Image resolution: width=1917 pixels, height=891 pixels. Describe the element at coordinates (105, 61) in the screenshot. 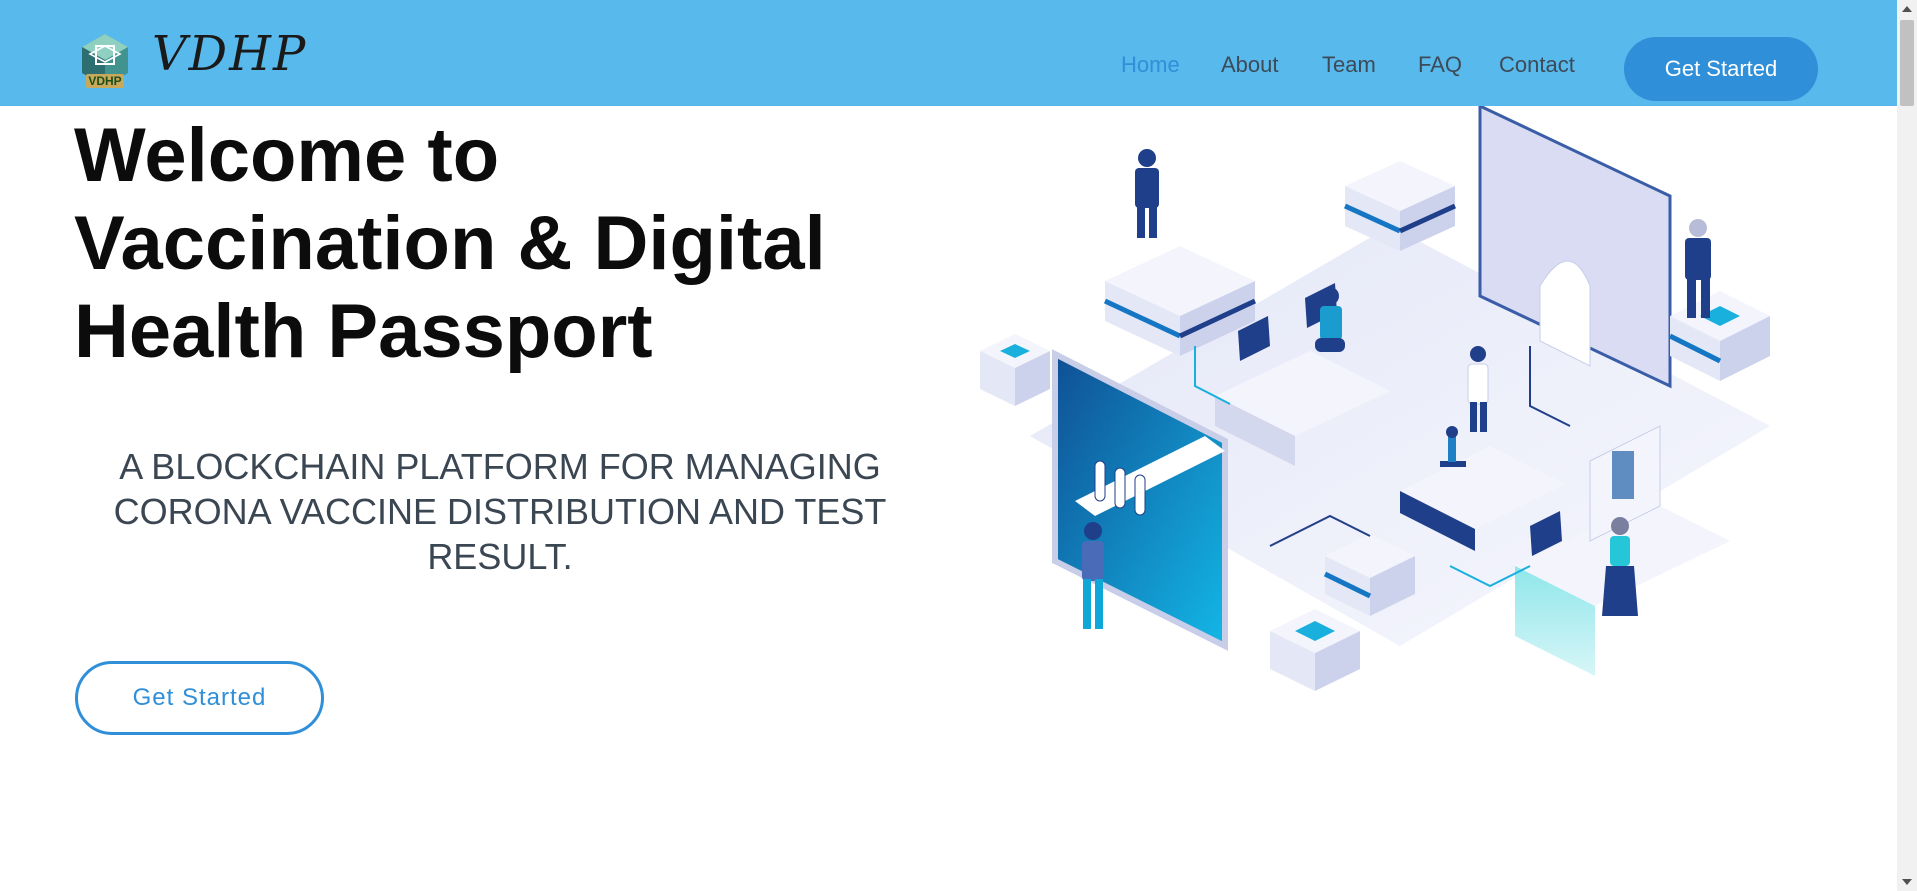

I see `vdhp-logo-icon: VDHP` at that location.